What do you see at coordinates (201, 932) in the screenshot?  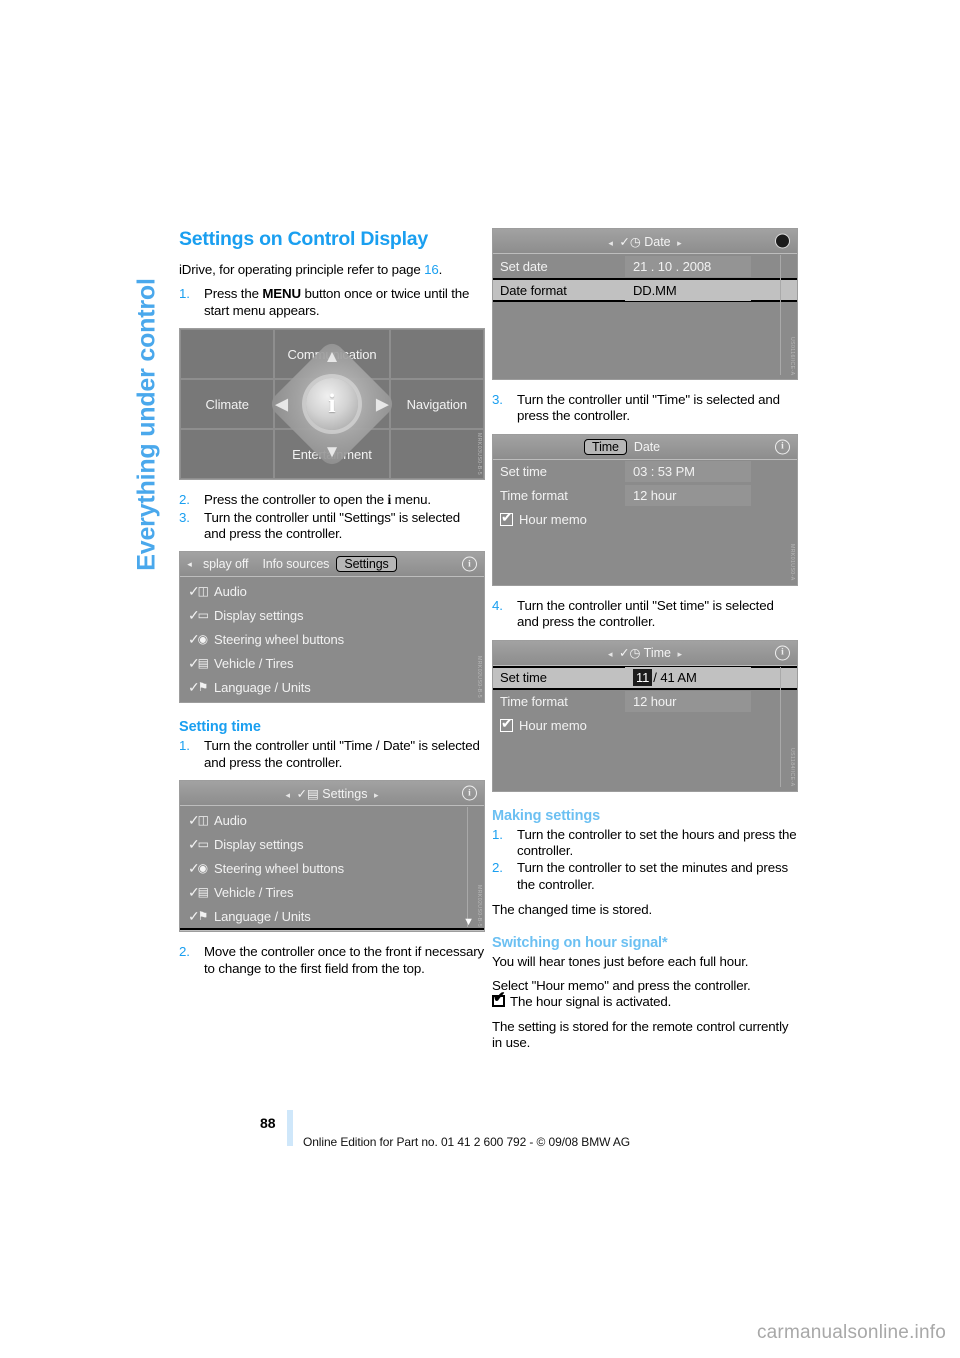 I see `clock-icon: ✓◷` at bounding box center [201, 932].